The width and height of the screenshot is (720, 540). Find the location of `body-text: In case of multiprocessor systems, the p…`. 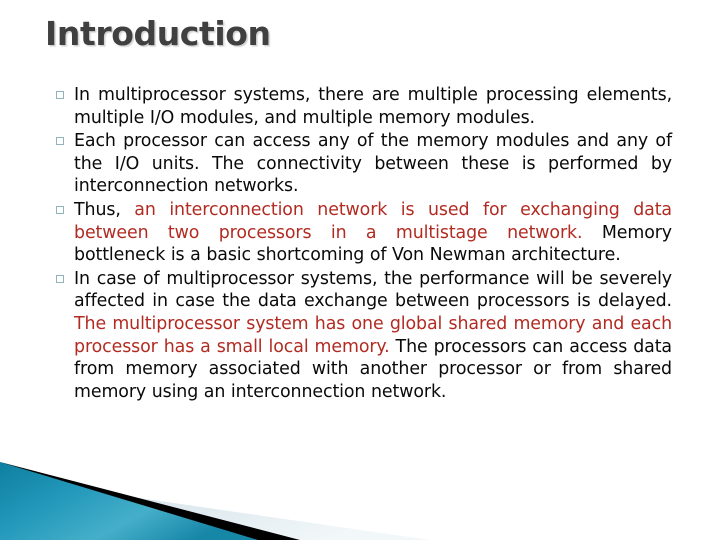

body-text: In case of multiprocessor systems, the p… is located at coordinates (373, 290).